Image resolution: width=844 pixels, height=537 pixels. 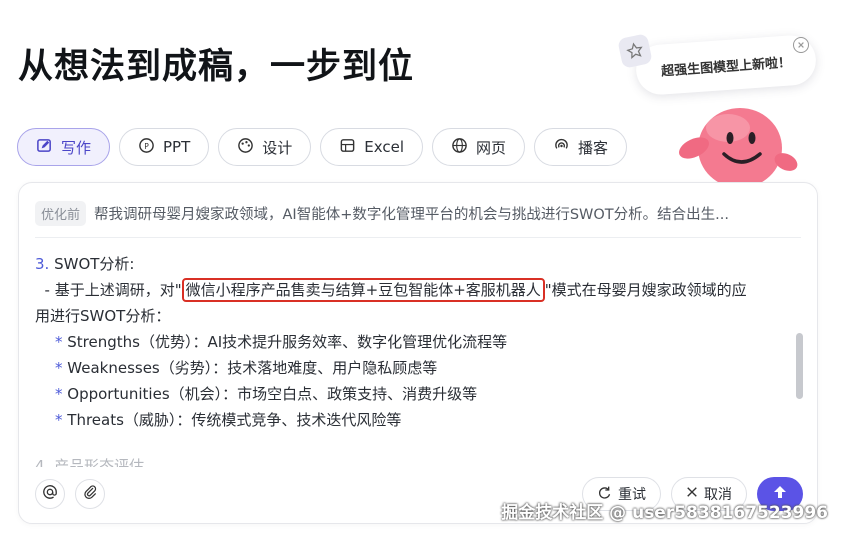 What do you see at coordinates (177, 147) in the screenshot?
I see `tab-label: PPT` at bounding box center [177, 147].